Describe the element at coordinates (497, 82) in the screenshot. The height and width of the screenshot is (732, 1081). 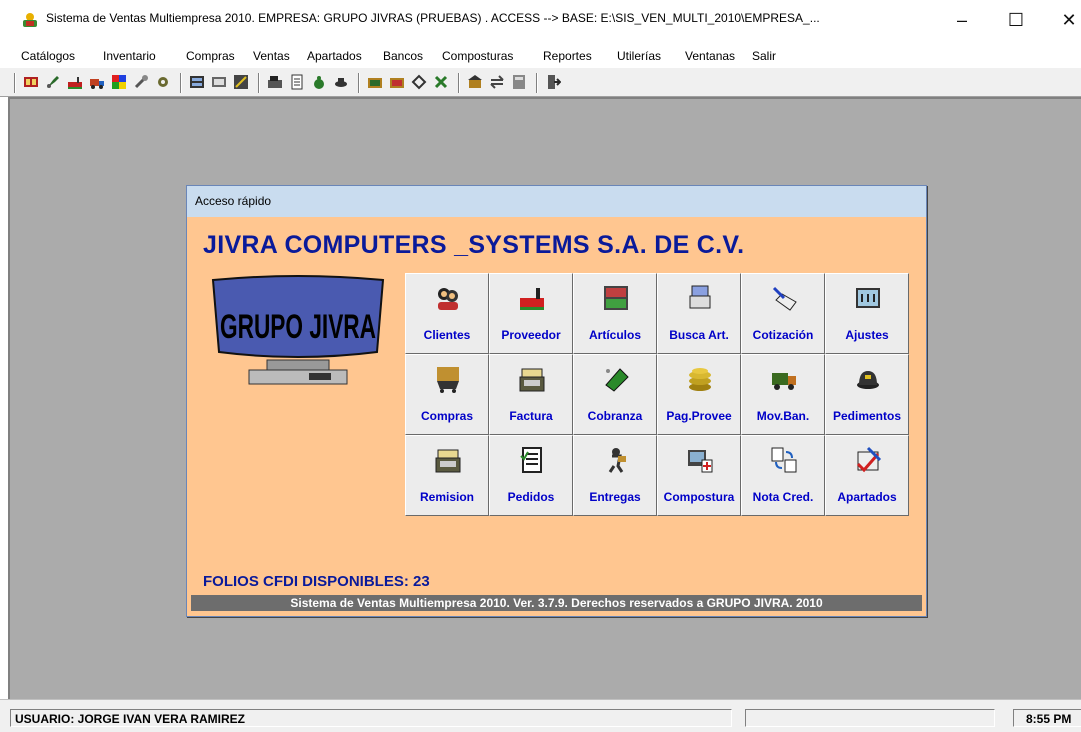
I see `exchange-icon` at that location.